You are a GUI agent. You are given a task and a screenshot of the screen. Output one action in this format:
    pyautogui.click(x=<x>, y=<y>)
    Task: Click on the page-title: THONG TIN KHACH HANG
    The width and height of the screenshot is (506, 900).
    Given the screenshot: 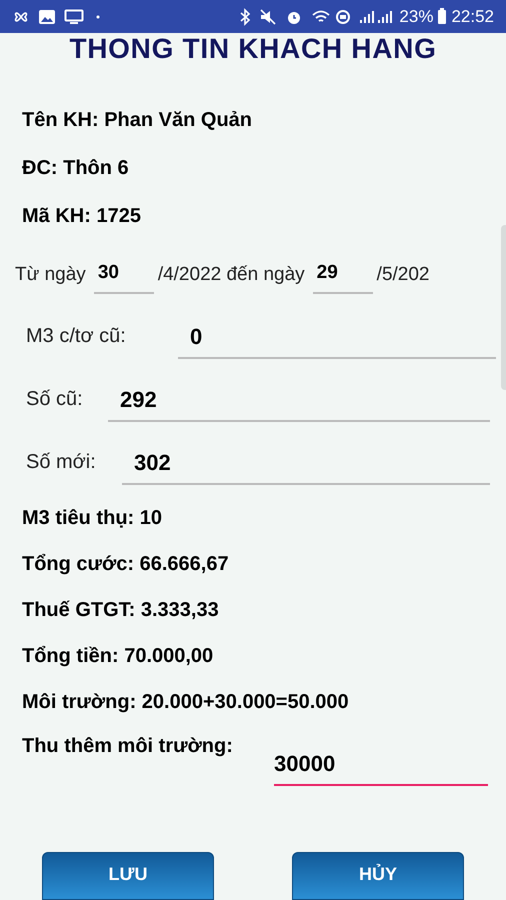 What is the action you would take?
    pyautogui.click(x=253, y=49)
    